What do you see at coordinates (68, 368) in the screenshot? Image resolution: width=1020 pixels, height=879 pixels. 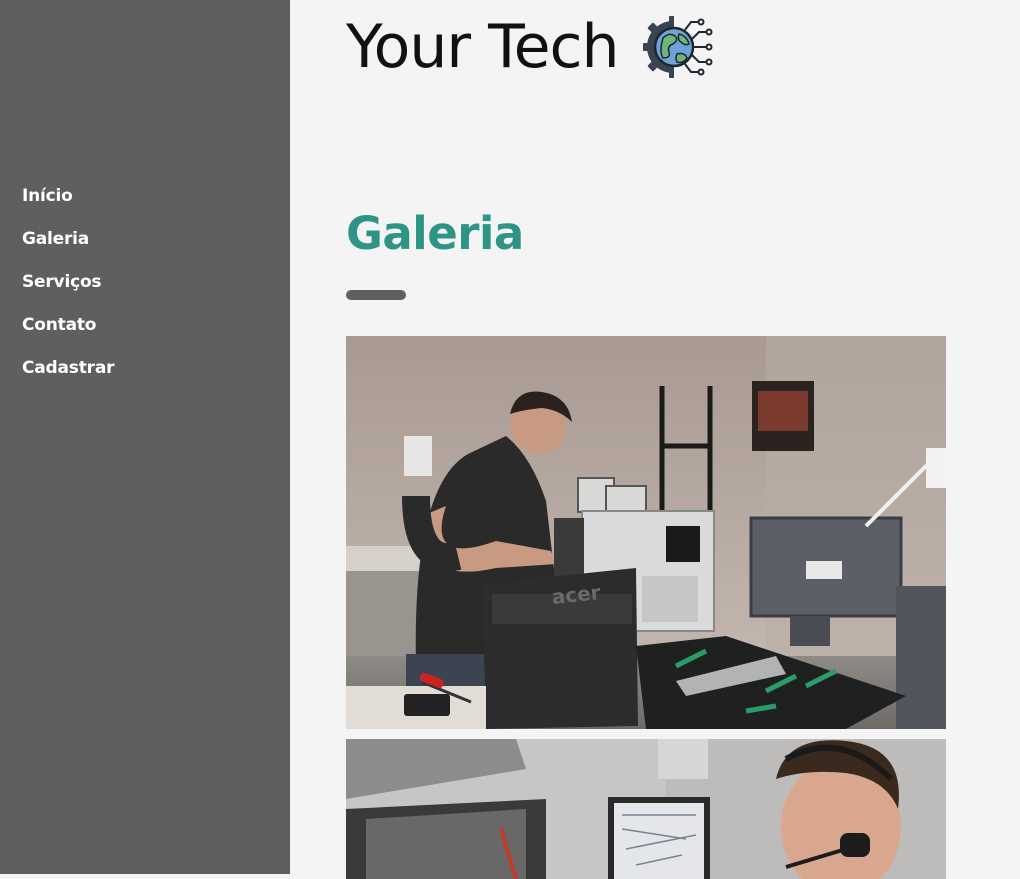 I see `nav-link-cadastrar: Cadastrar` at bounding box center [68, 368].